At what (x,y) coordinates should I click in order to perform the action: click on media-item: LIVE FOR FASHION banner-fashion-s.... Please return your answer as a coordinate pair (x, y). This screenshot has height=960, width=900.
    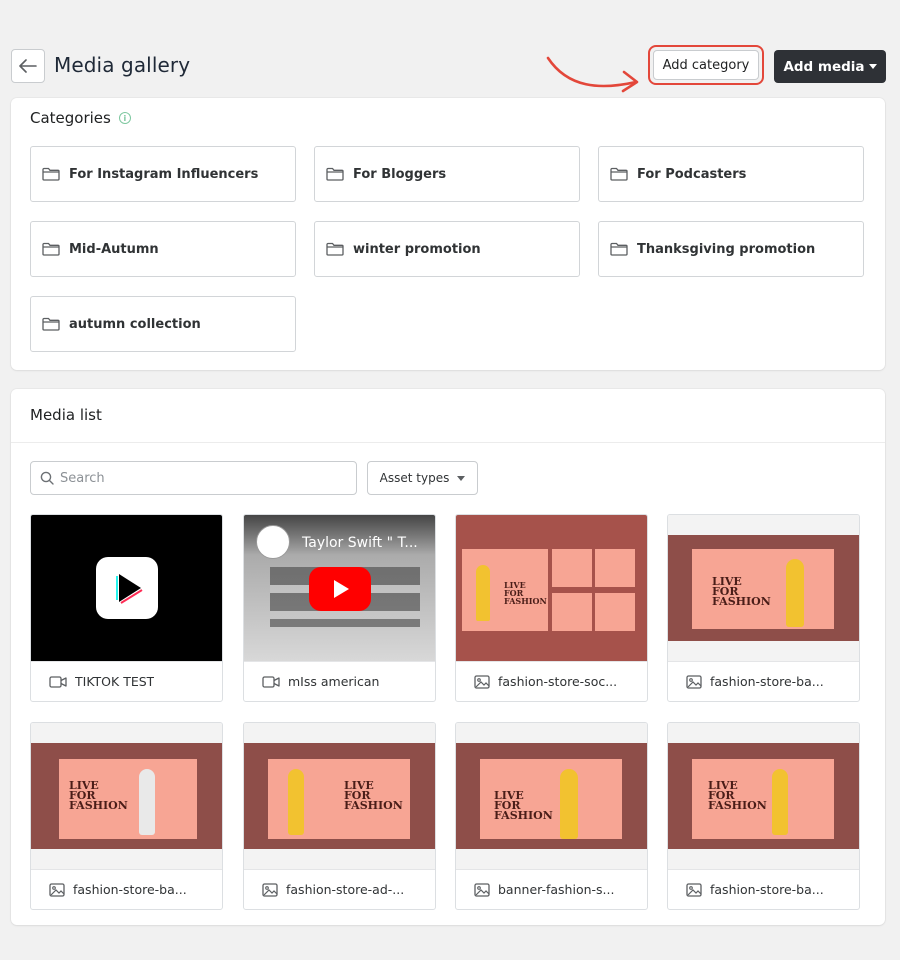
    Looking at the image, I should click on (551, 816).